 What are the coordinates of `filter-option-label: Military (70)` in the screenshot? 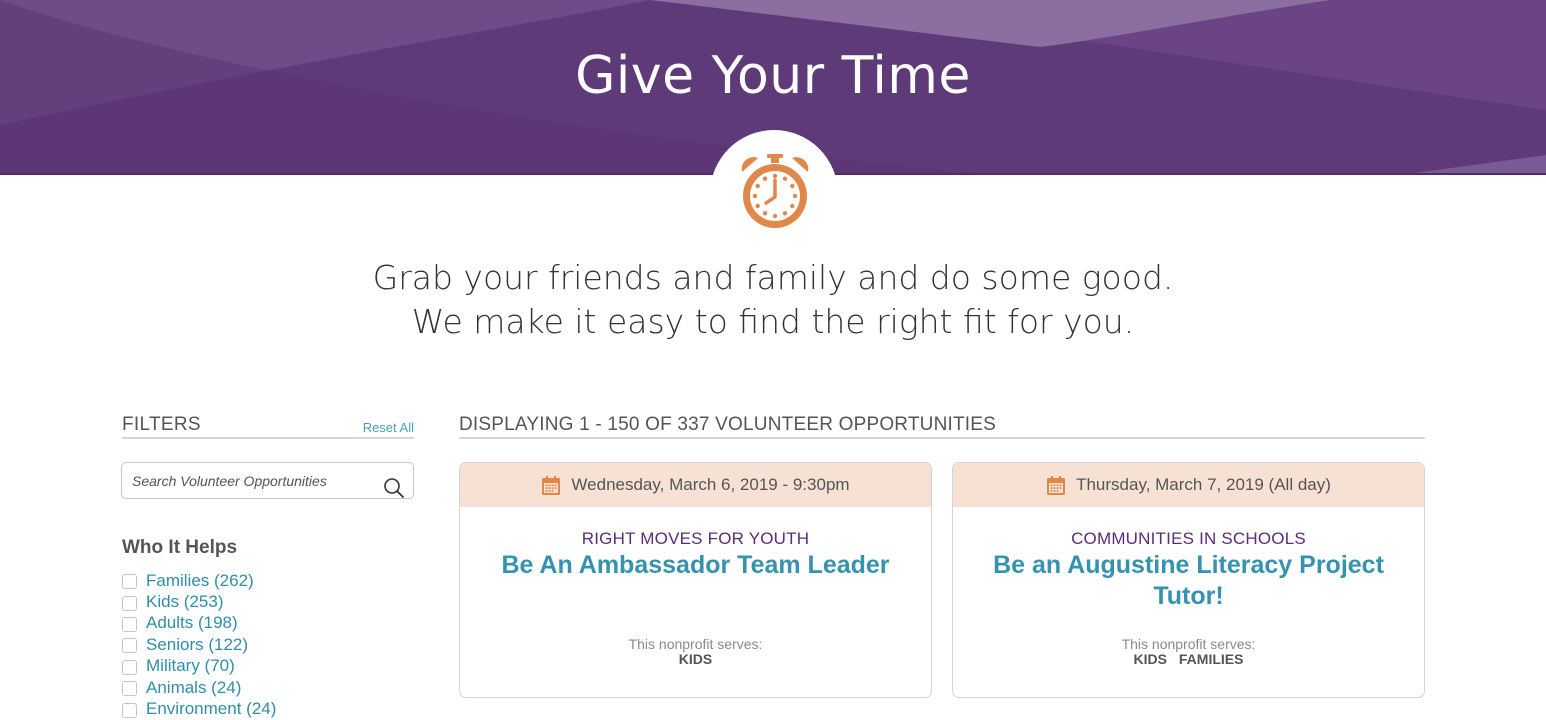 It's located at (190, 666).